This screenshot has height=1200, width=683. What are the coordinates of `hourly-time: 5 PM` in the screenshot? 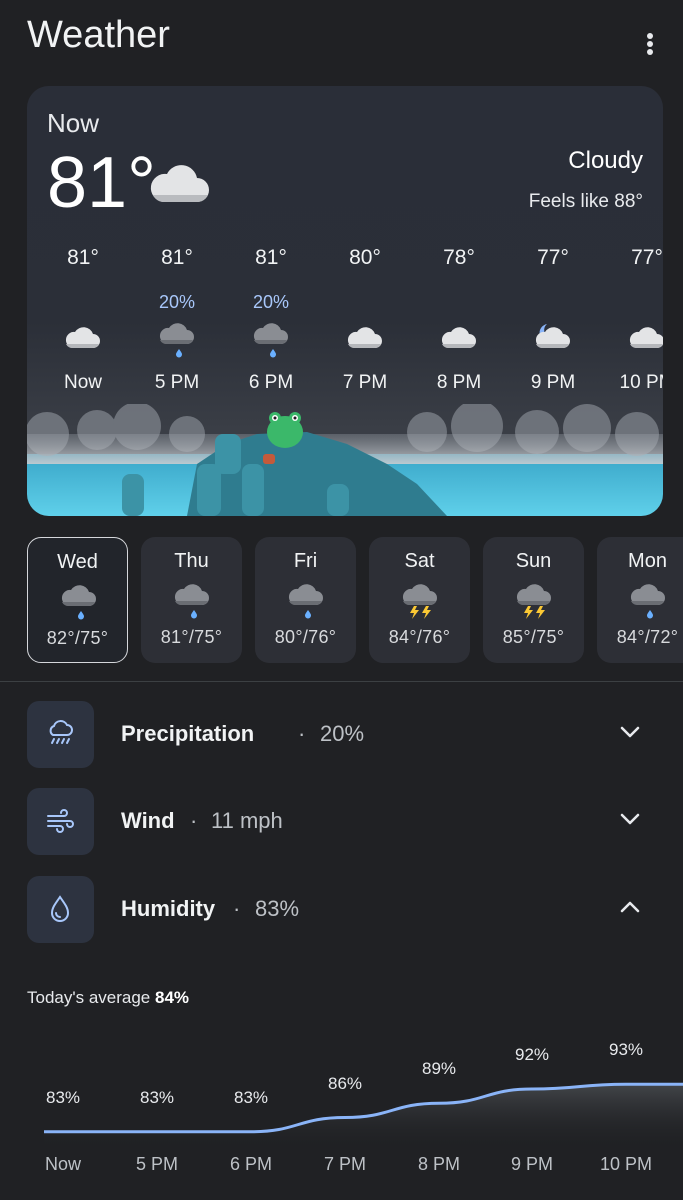 It's located at (177, 382).